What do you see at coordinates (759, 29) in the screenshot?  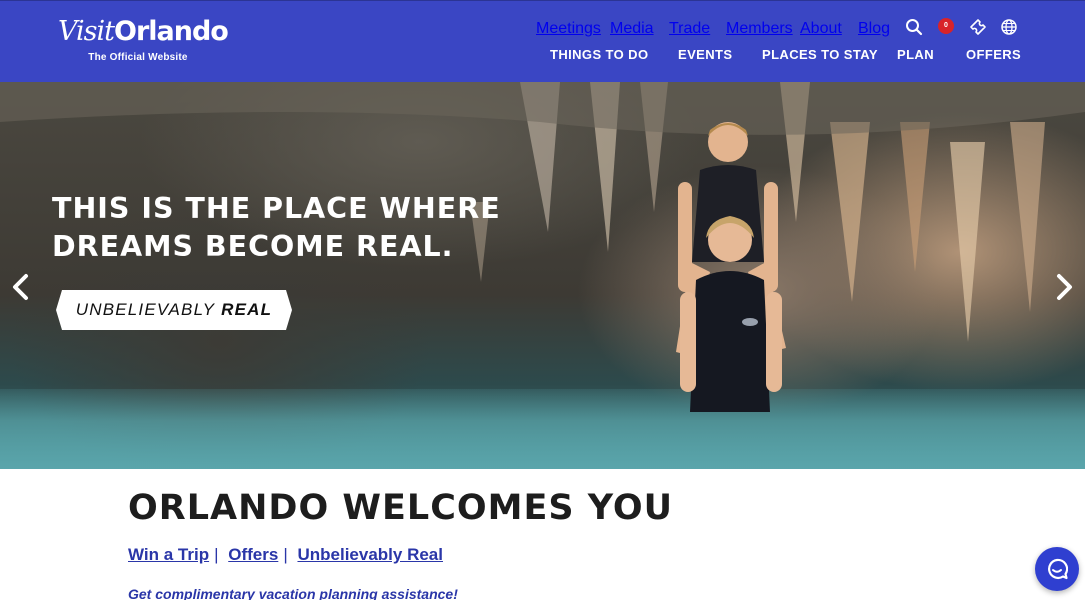 I see `nav-members-link: Members` at bounding box center [759, 29].